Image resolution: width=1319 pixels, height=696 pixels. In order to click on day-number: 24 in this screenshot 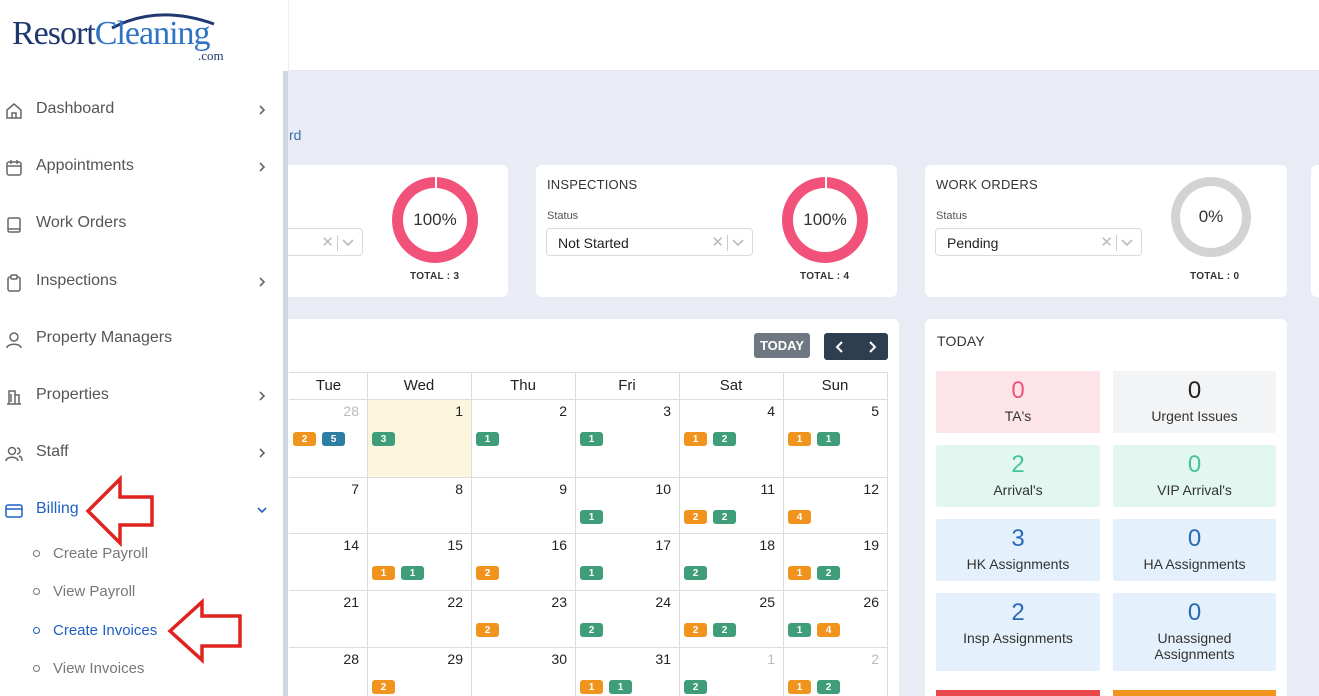, I will do `click(623, 602)`.